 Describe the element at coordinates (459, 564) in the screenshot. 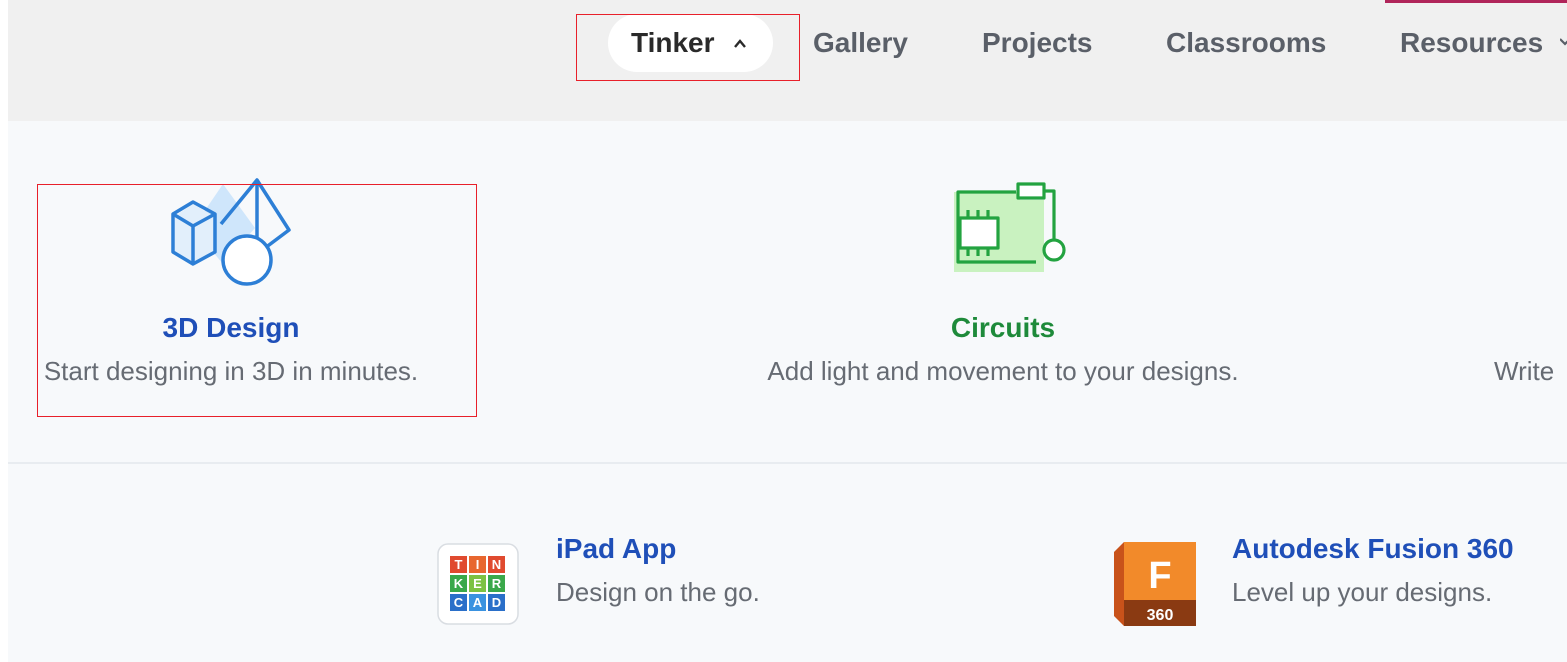

I see `logo-letter: T` at that location.